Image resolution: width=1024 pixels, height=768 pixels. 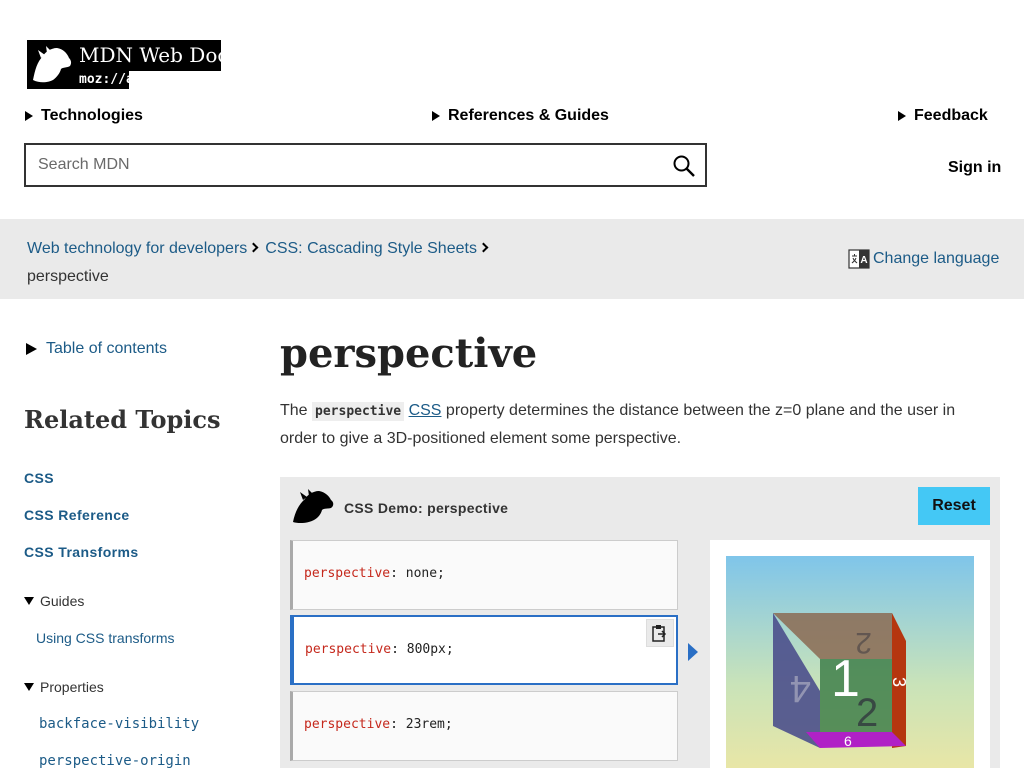 I want to click on change-language-label: Change language, so click(x=936, y=258).